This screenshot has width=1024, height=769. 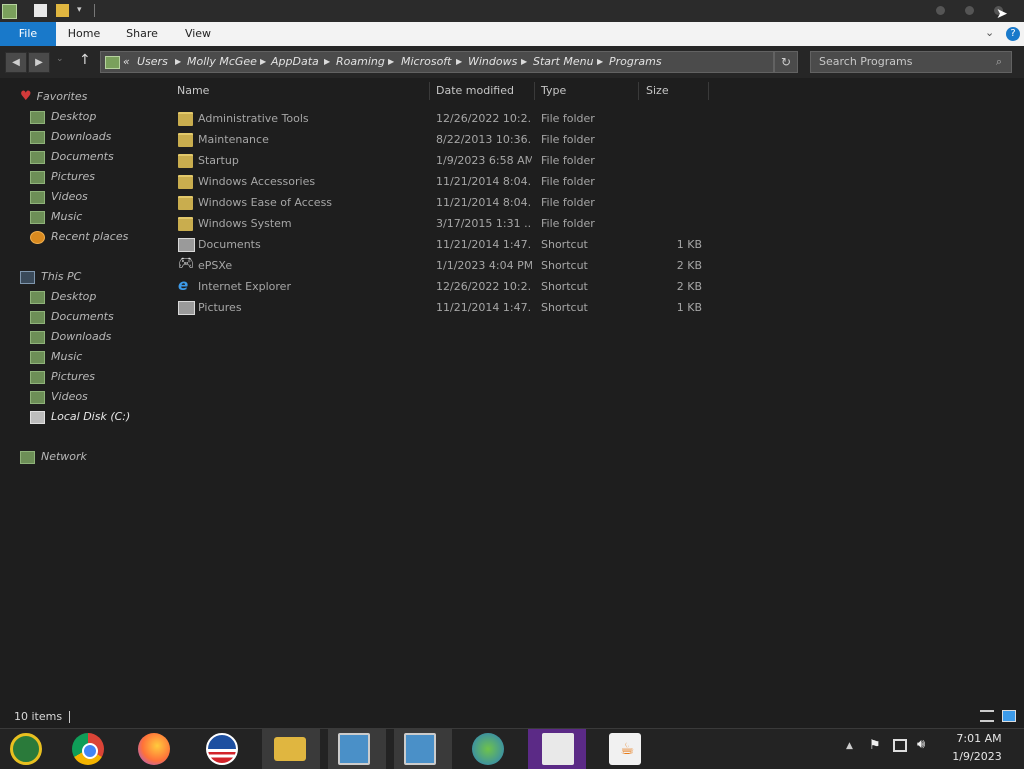 I want to click on tab-home: Home, so click(x=84, y=34).